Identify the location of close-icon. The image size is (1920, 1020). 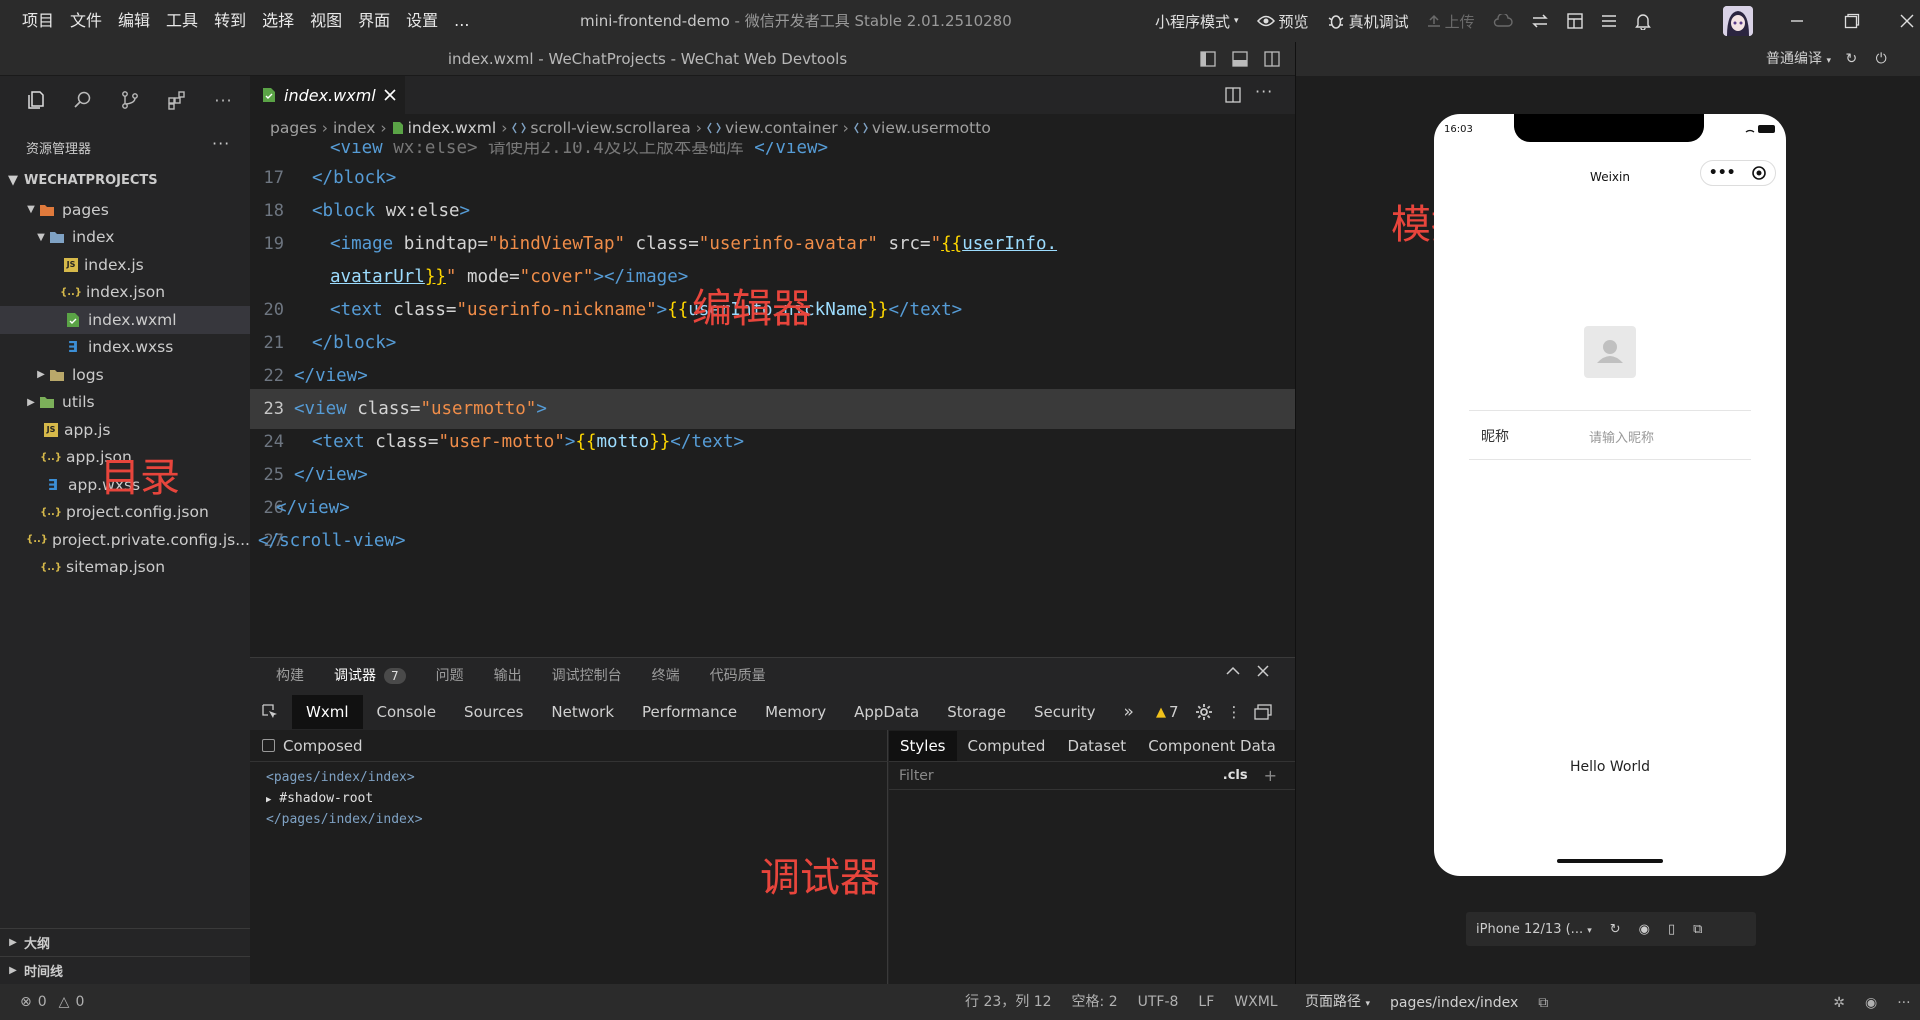
(1907, 21).